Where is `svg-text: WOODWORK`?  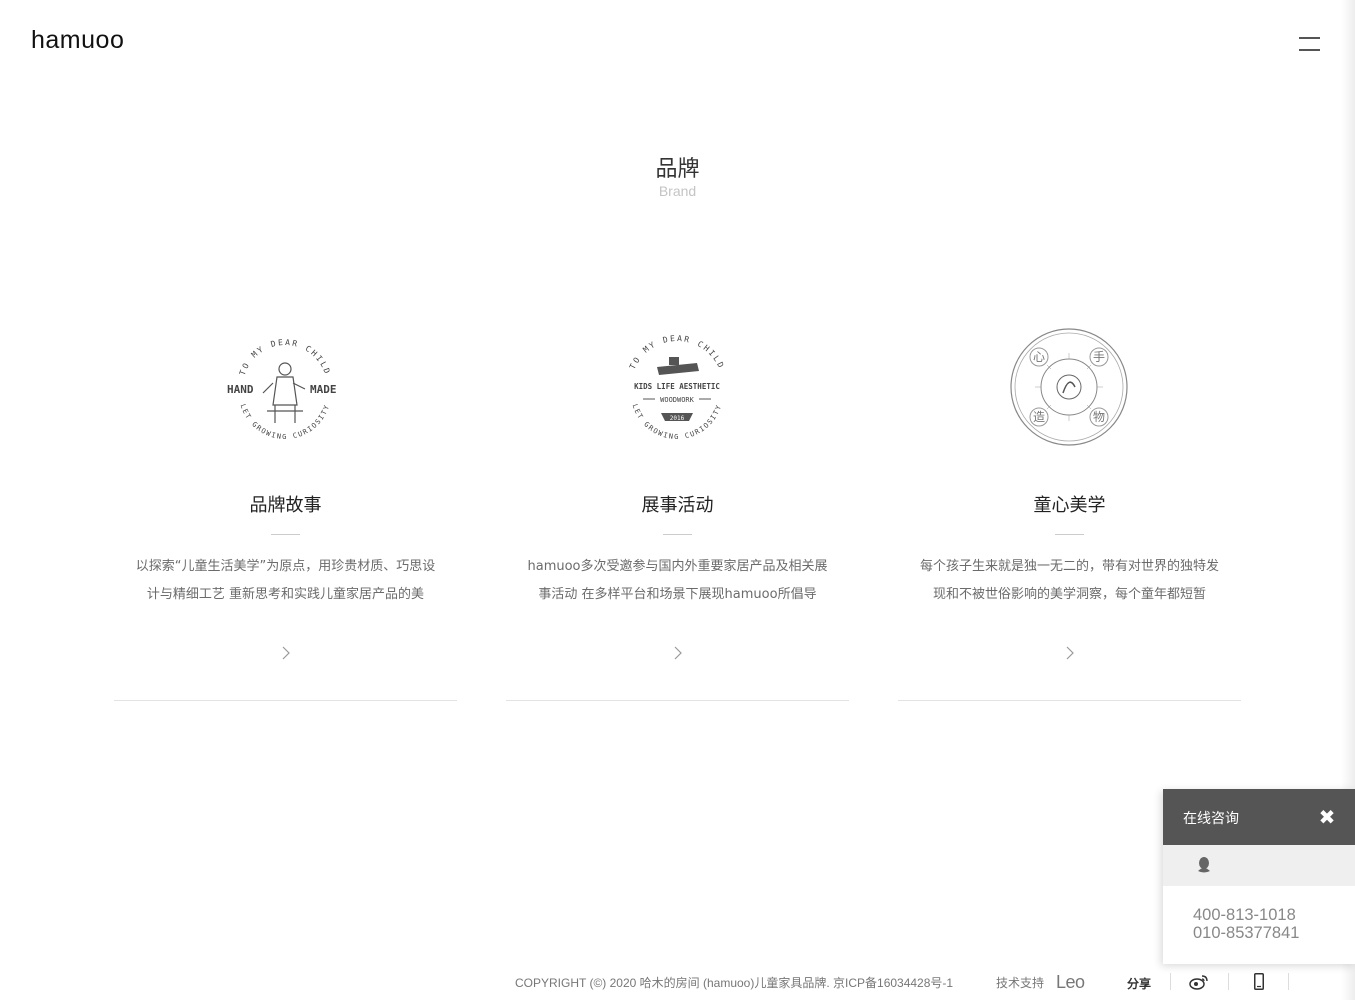
svg-text: WOODWORK is located at coordinates (677, 400).